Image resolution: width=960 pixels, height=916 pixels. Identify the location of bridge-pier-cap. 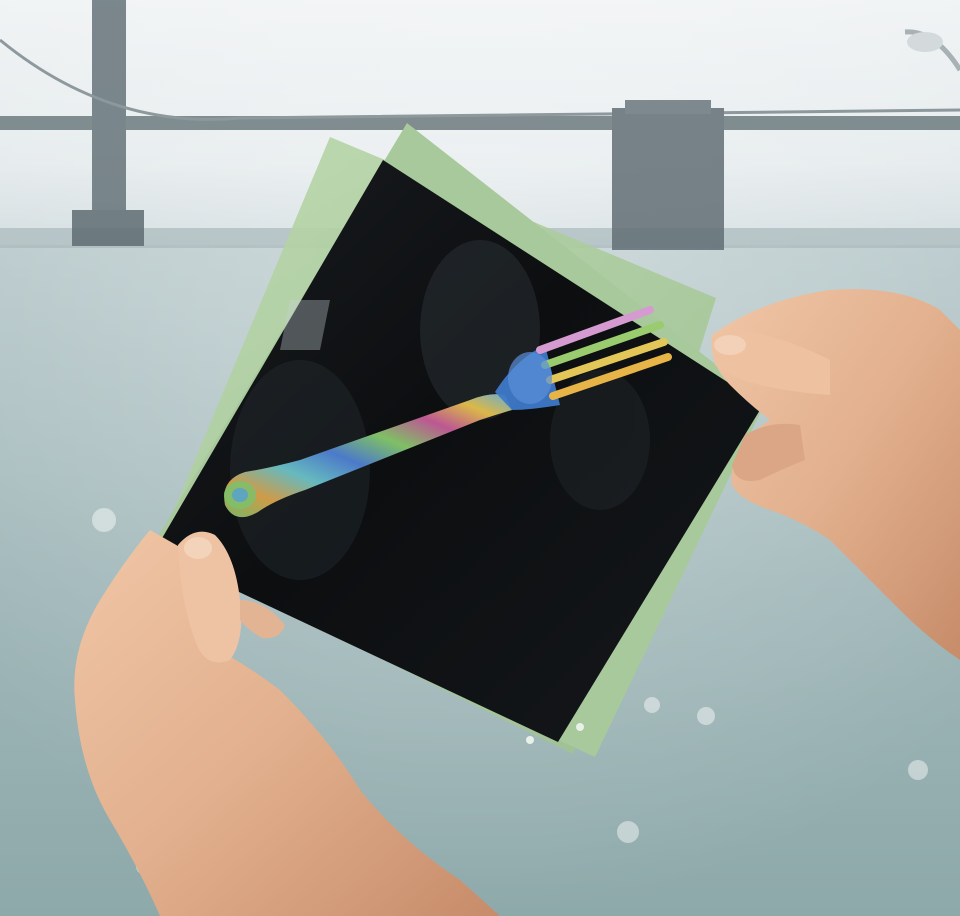
(668, 107).